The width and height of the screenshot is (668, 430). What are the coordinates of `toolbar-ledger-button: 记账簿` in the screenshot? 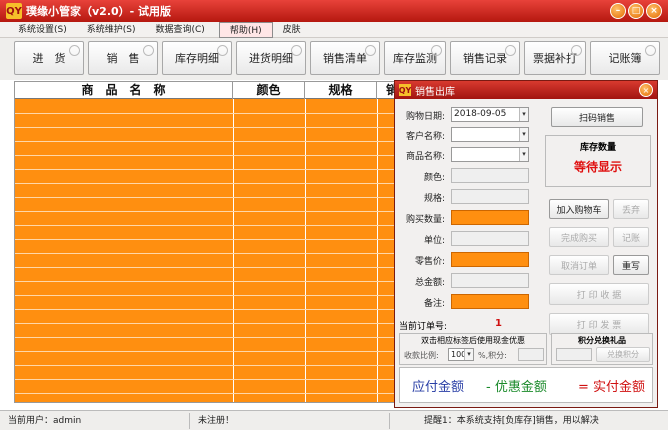 It's located at (625, 58).